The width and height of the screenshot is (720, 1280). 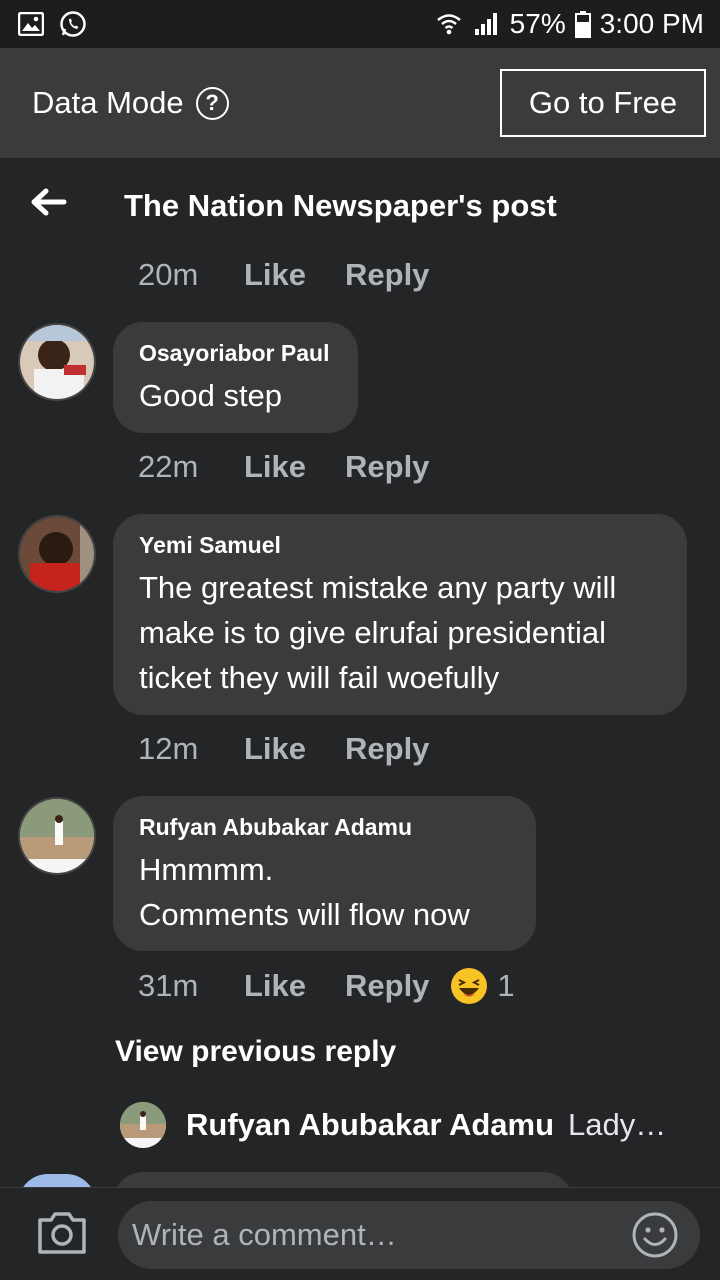 What do you see at coordinates (168, 985) in the screenshot?
I see `comment-time: 31m` at bounding box center [168, 985].